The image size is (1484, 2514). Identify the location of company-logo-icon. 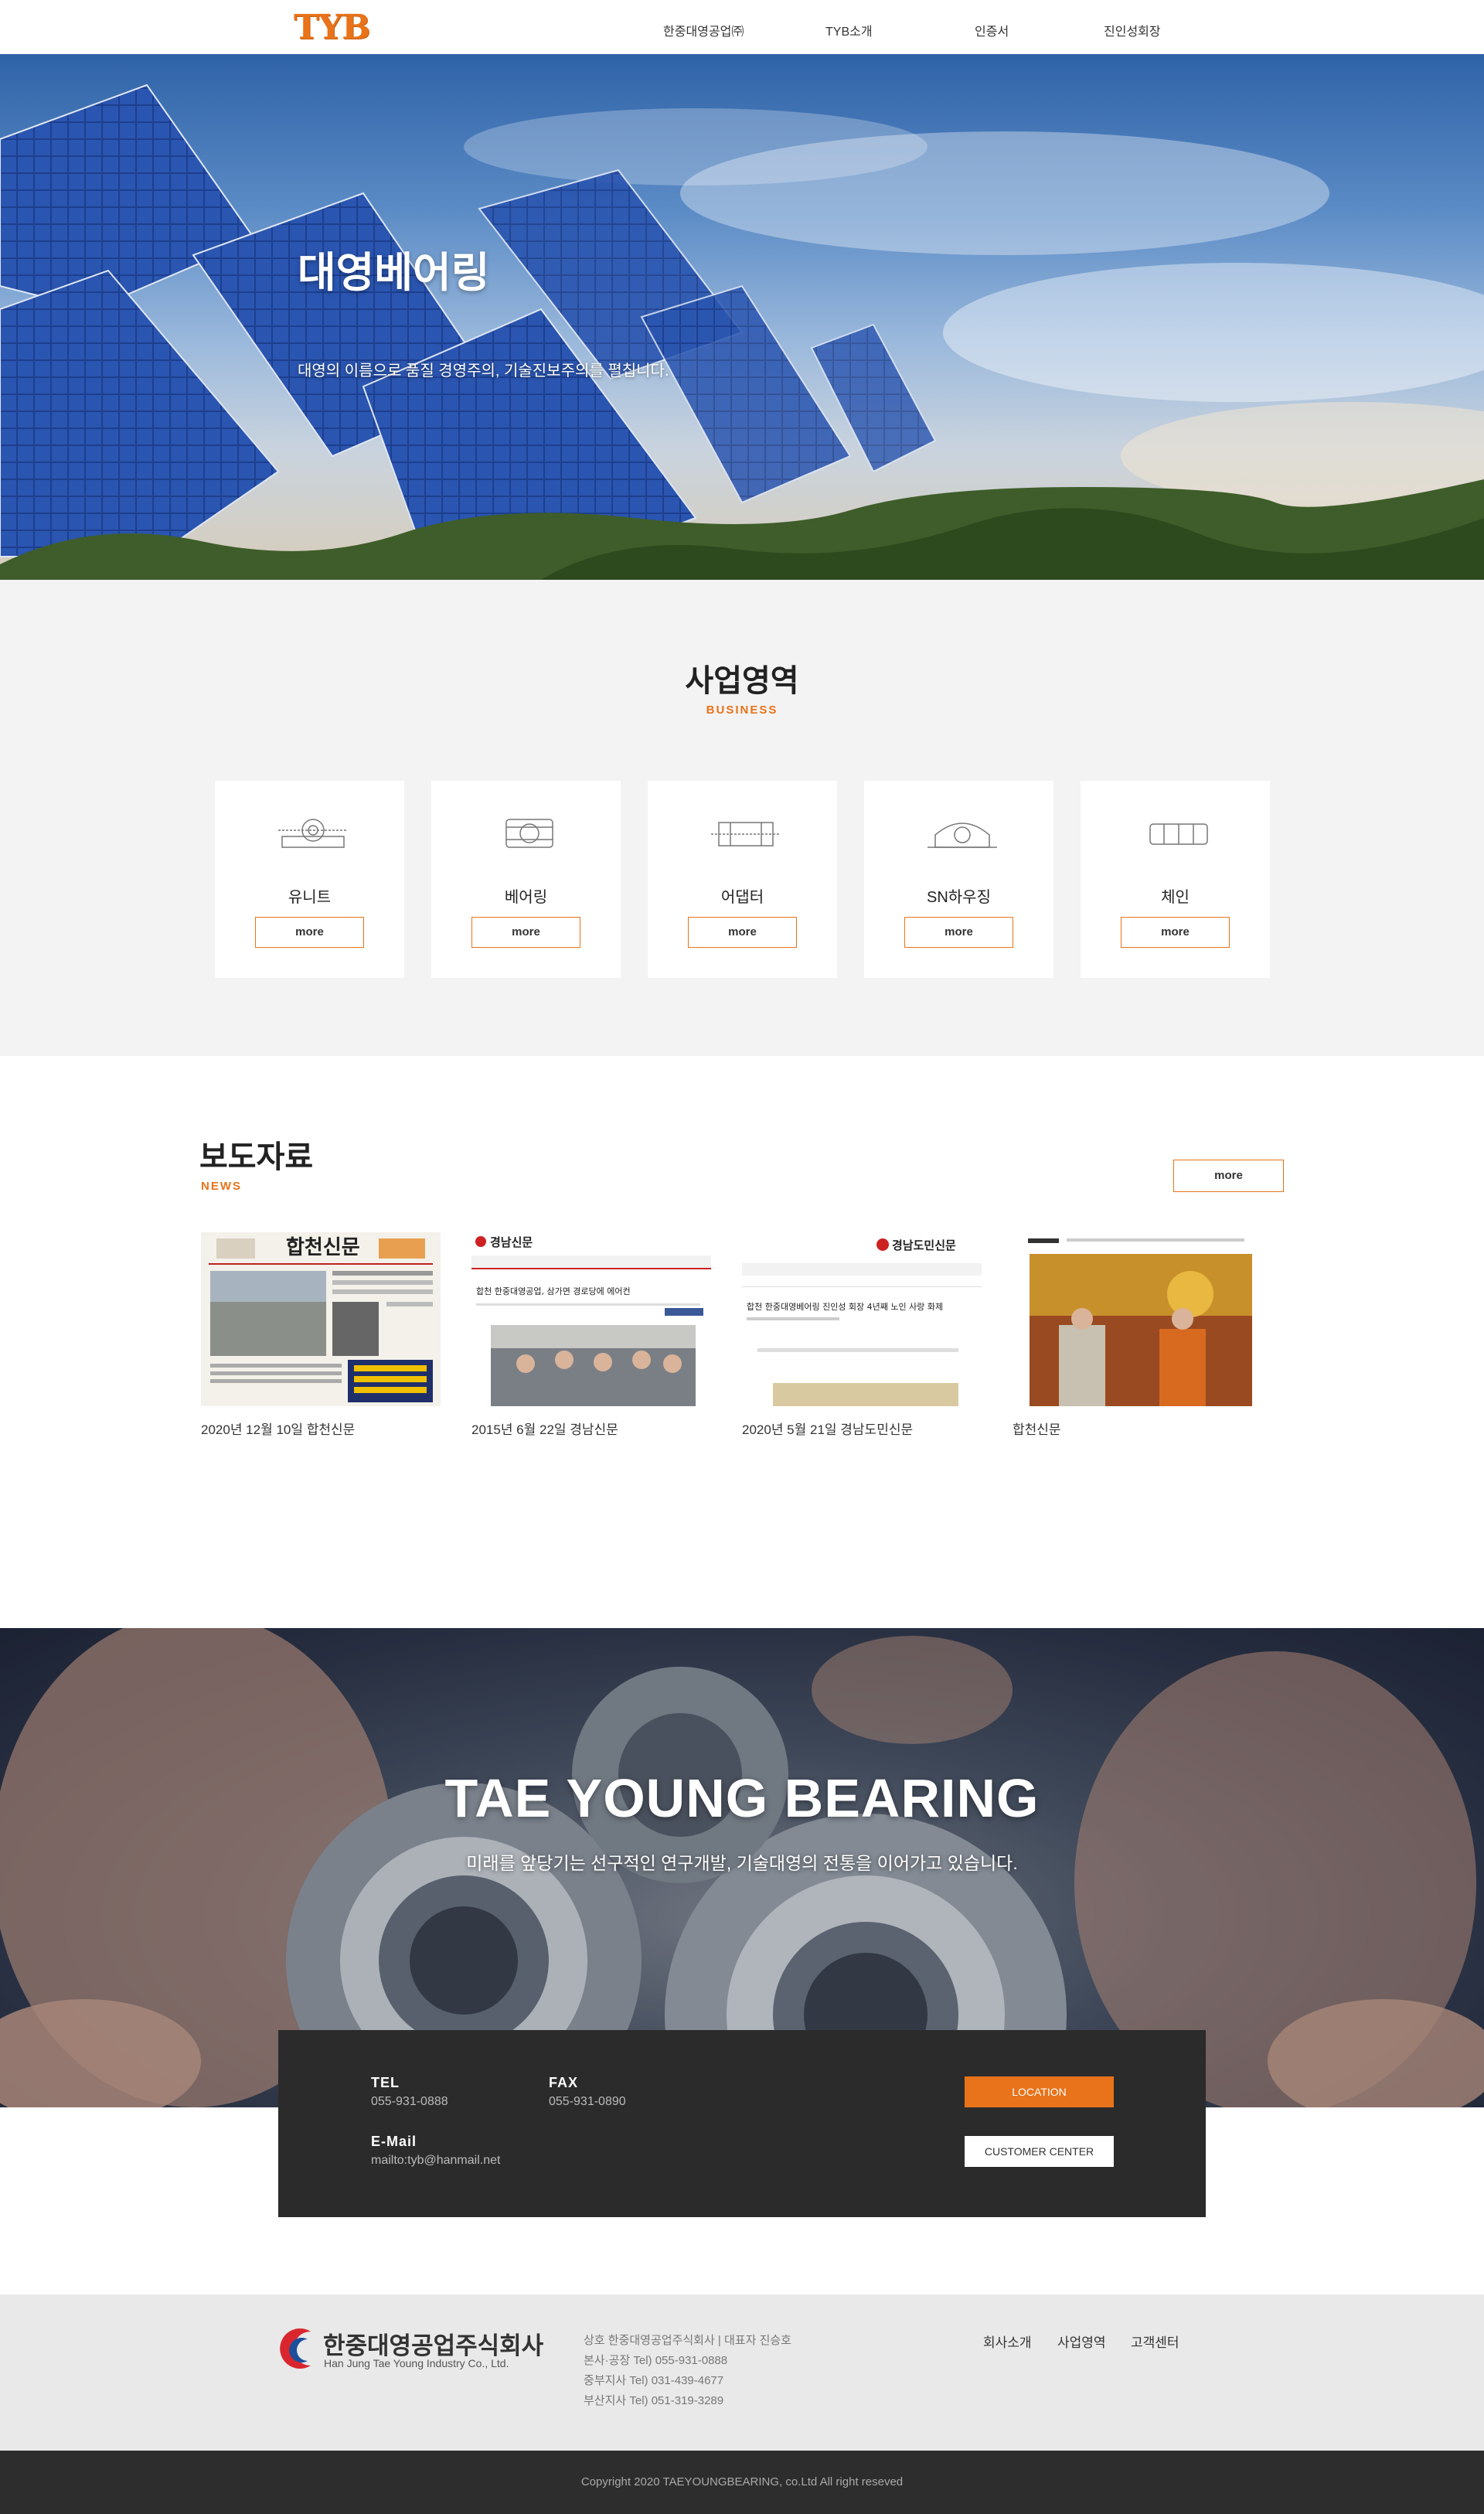
(295, 2348).